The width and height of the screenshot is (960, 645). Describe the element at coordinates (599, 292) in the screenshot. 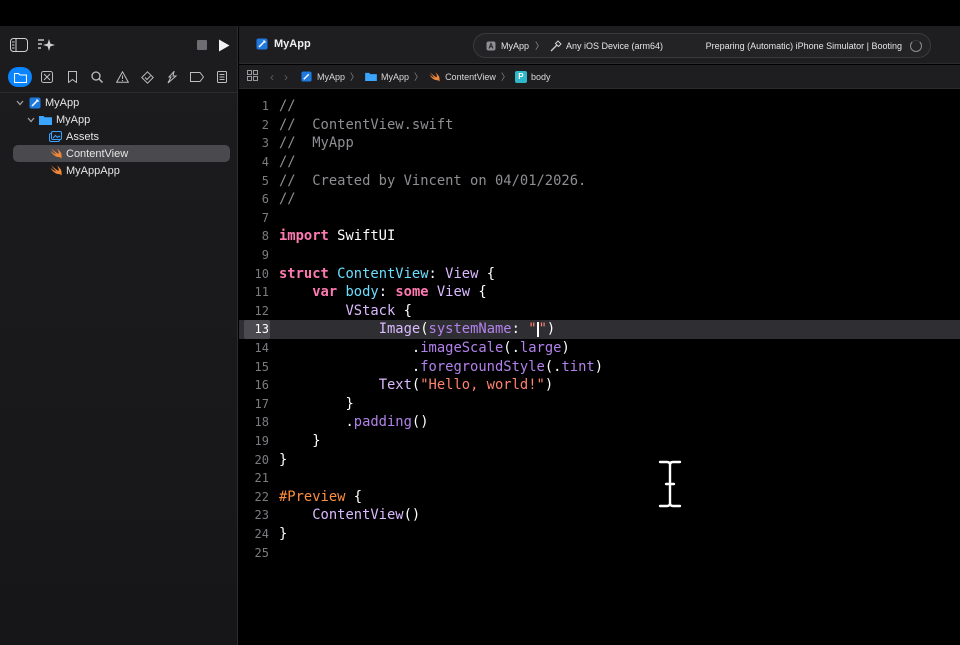

I see `code-line: 11 var body: some View {` at that location.